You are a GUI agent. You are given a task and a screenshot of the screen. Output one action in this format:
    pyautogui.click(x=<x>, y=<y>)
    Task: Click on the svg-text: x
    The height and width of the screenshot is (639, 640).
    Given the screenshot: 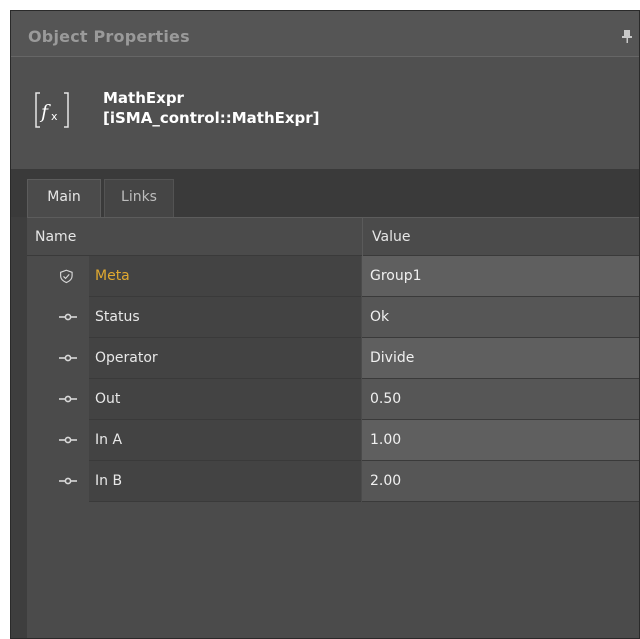 What is the action you would take?
    pyautogui.click(x=54, y=116)
    